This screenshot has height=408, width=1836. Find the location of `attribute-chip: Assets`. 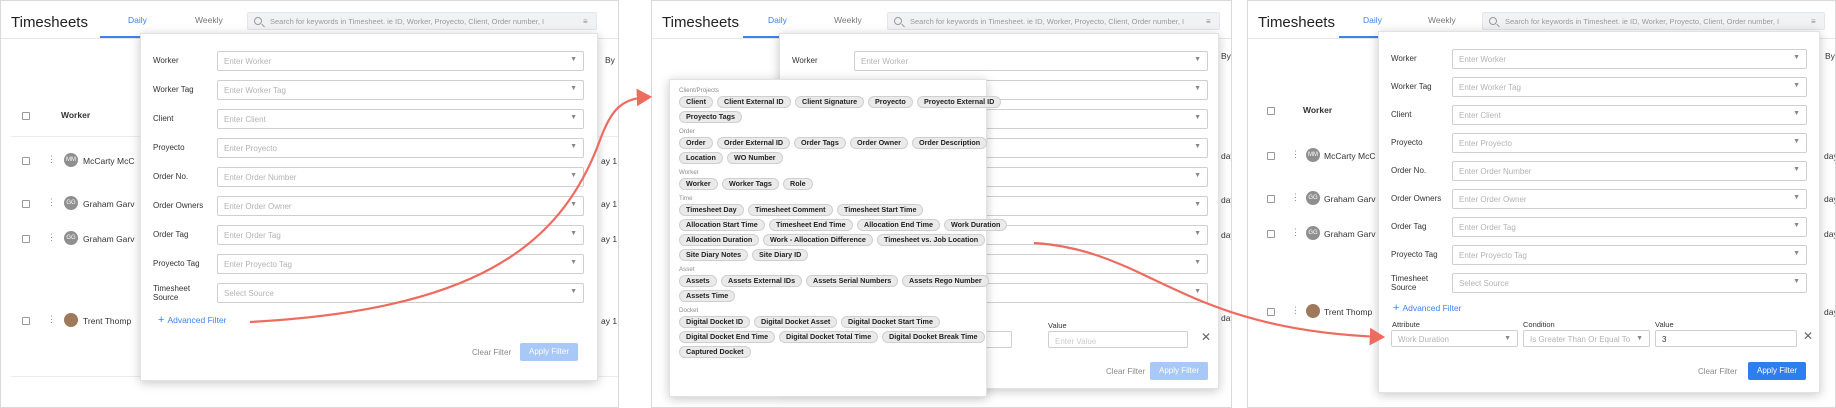

attribute-chip: Assets is located at coordinates (698, 281).